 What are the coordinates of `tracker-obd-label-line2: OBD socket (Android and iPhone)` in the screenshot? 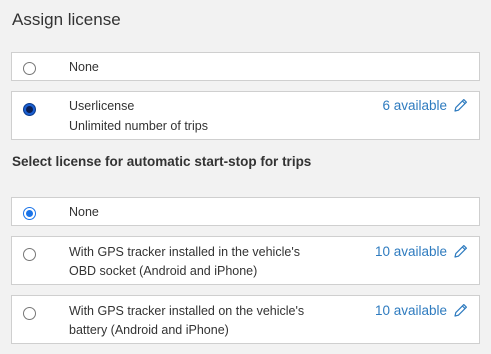 It's located at (163, 271).